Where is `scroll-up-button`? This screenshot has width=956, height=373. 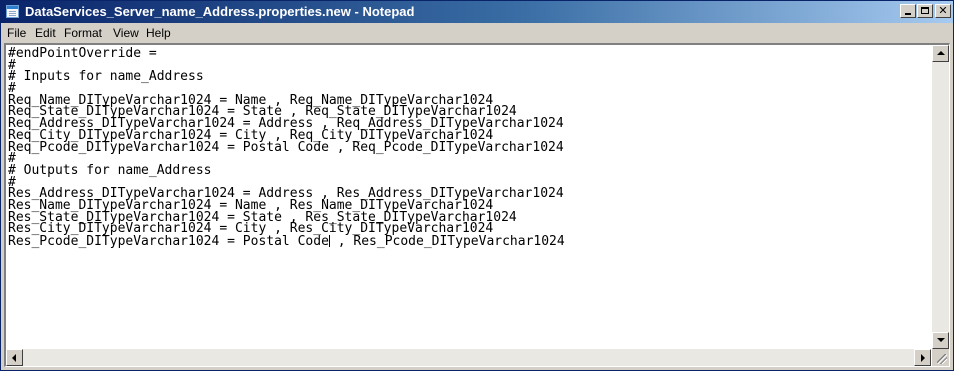 scroll-up-button is located at coordinates (940, 53).